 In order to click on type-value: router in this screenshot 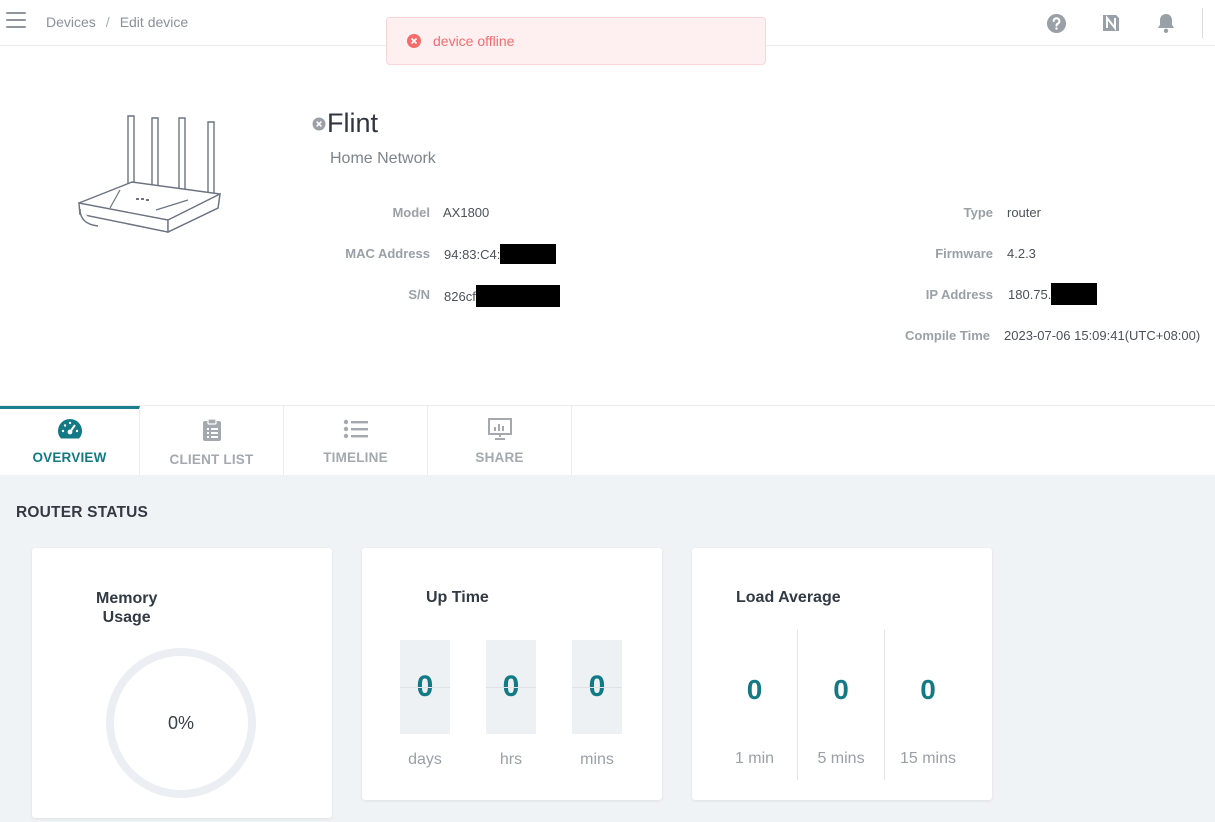, I will do `click(1024, 212)`.